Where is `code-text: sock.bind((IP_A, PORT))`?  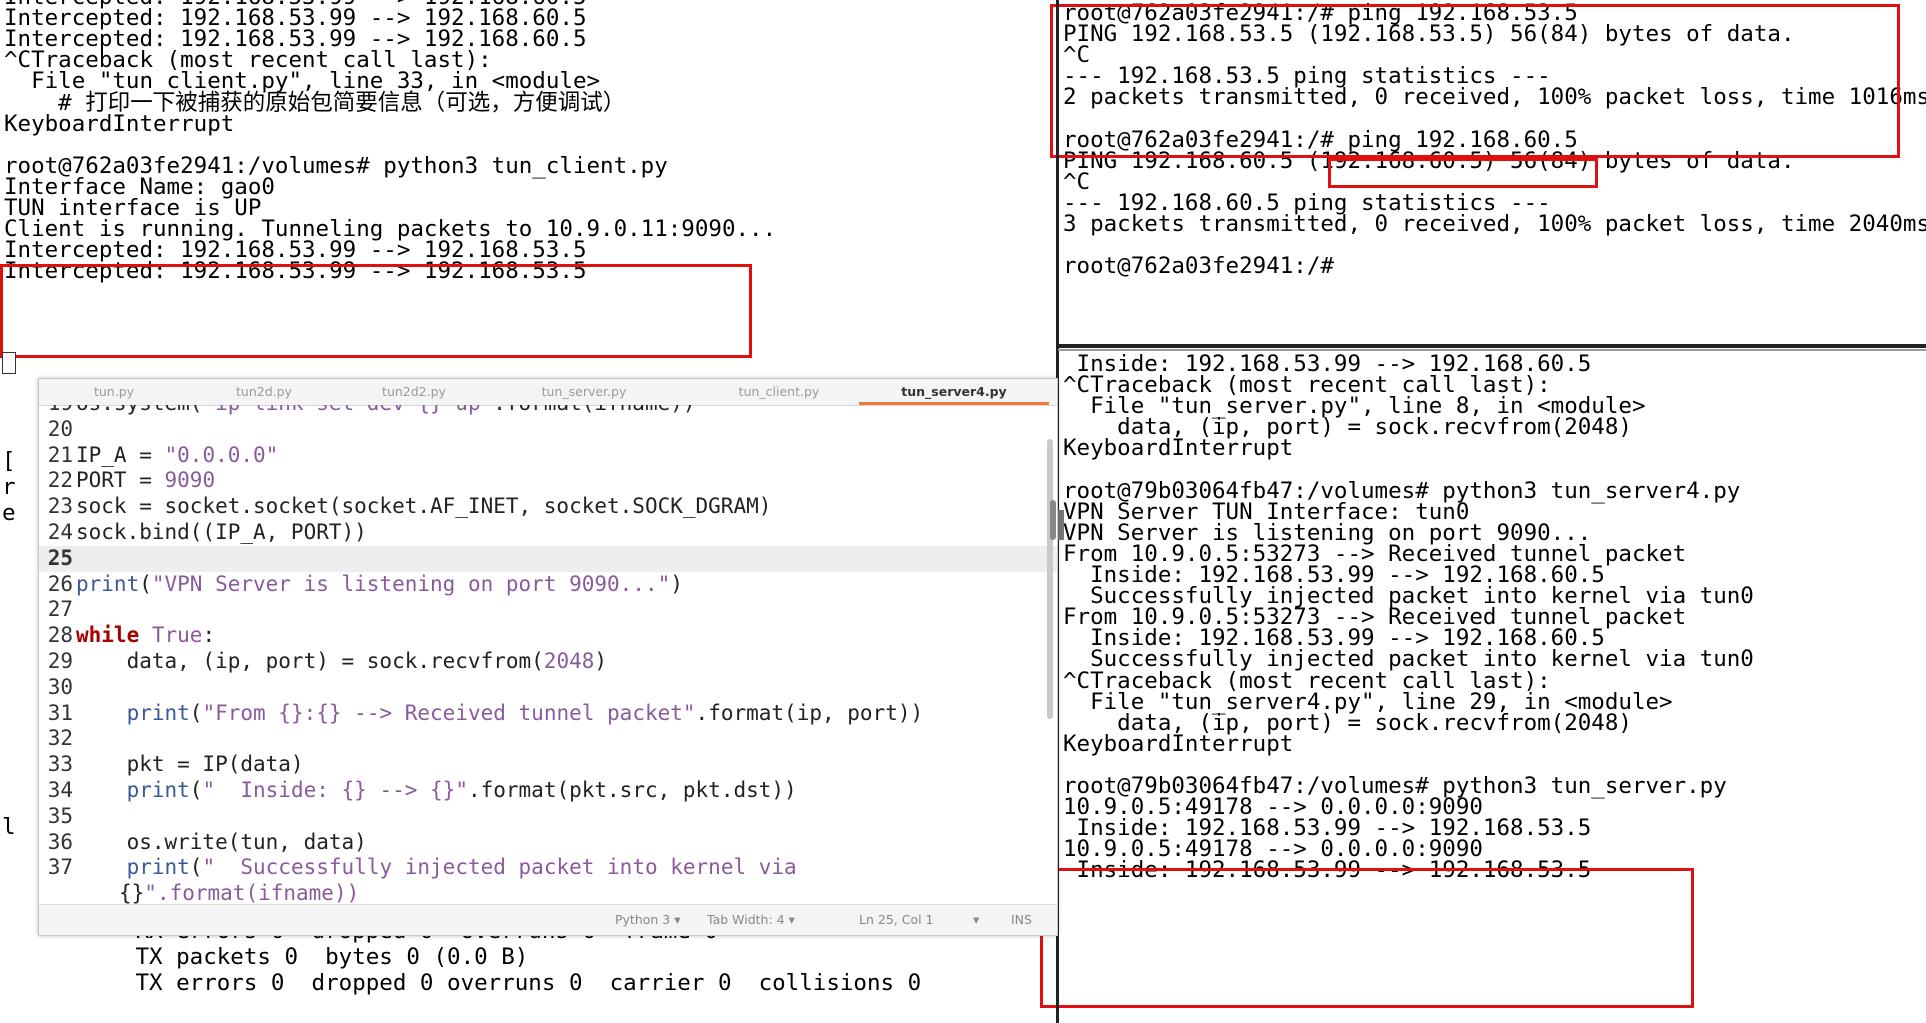 code-text: sock.bind((IP_A, PORT)) is located at coordinates (221, 531).